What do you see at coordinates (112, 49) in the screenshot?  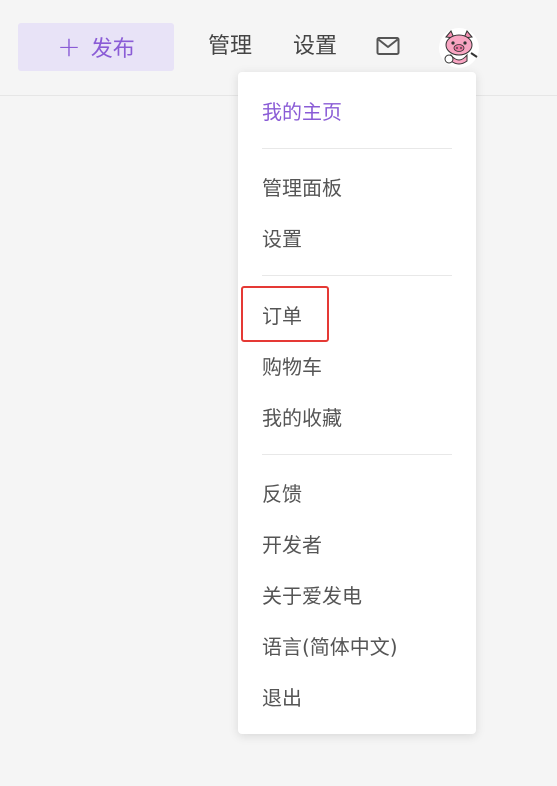 I see `publish-label: 发布` at bounding box center [112, 49].